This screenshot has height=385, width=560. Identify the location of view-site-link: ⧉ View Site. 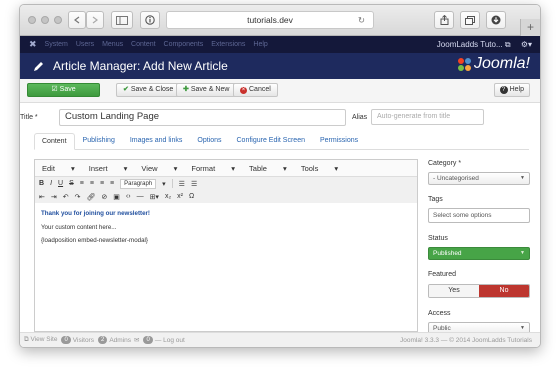
(40, 340).